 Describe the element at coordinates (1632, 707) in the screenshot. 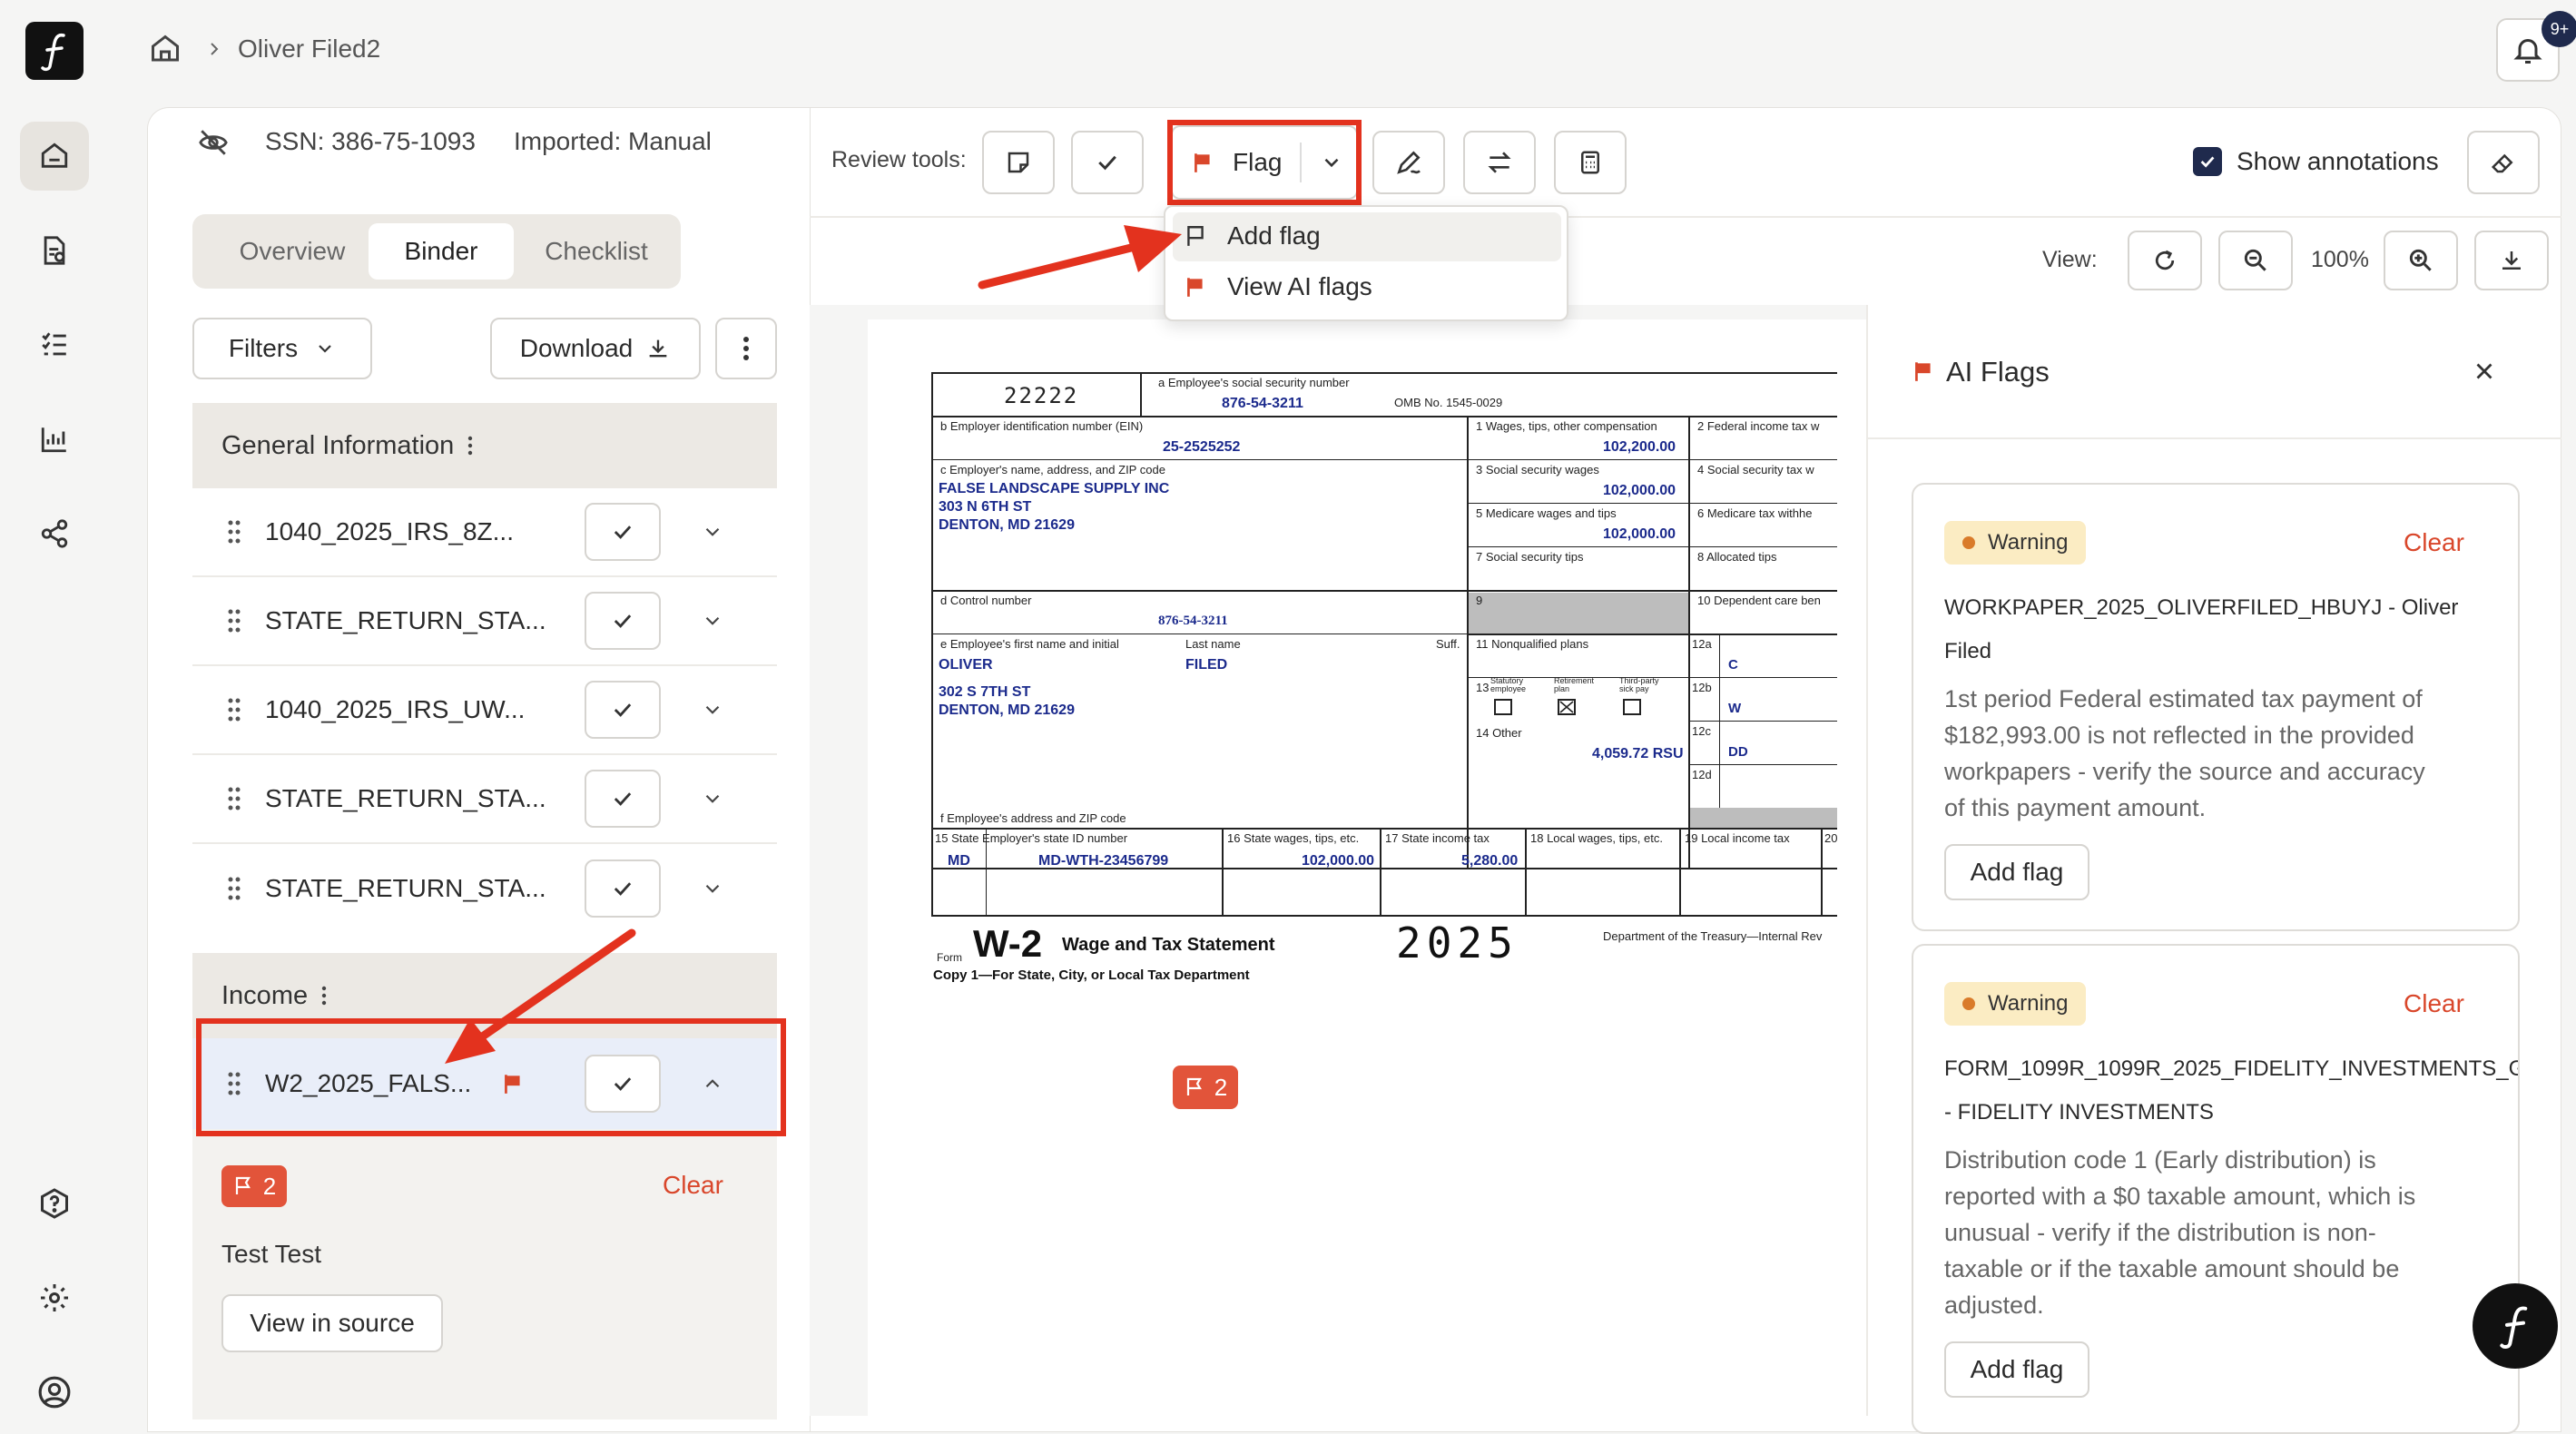

I see `w2-b13-checkbox` at that location.